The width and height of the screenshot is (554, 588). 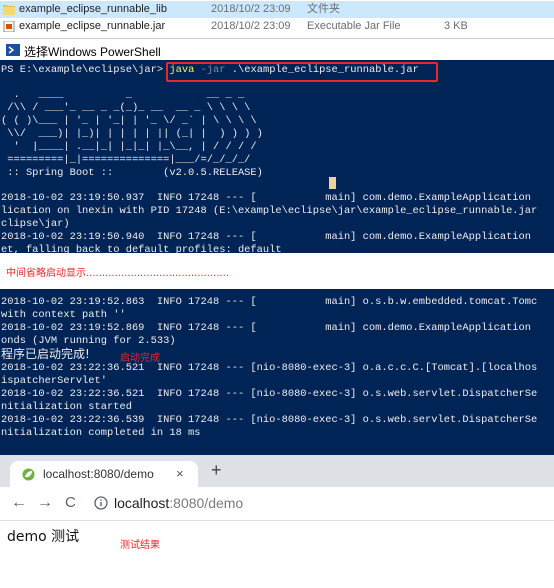 I want to click on completion-text: 程序已启动完成!, so click(x=45, y=354).